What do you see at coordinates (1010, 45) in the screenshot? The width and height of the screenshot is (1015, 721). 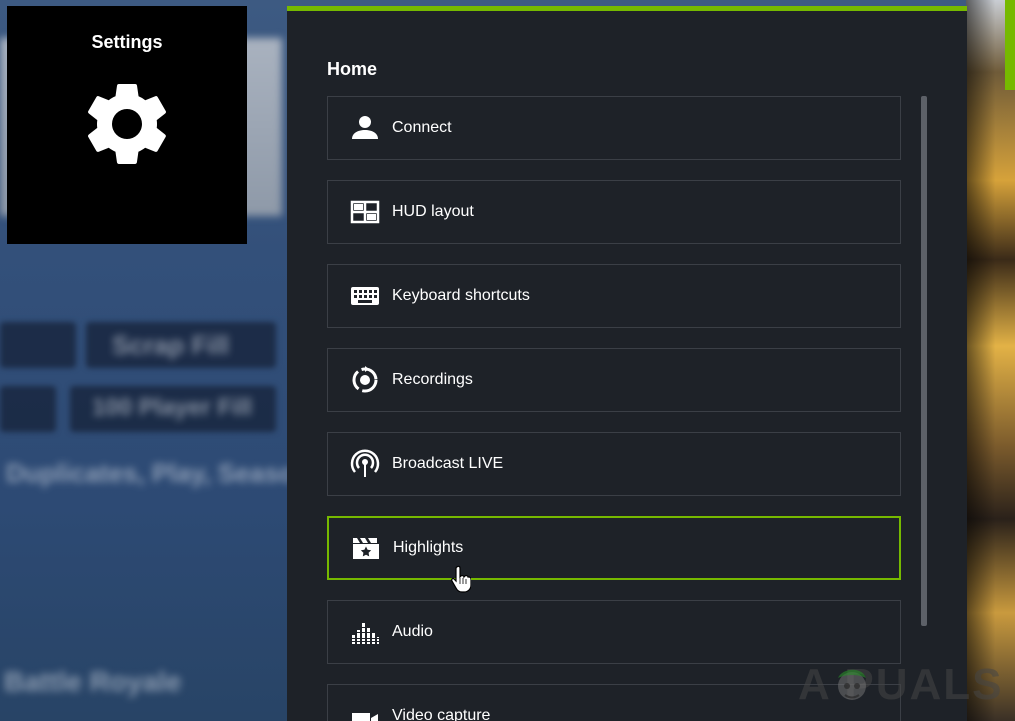 I see `background-accent-strip` at bounding box center [1010, 45].